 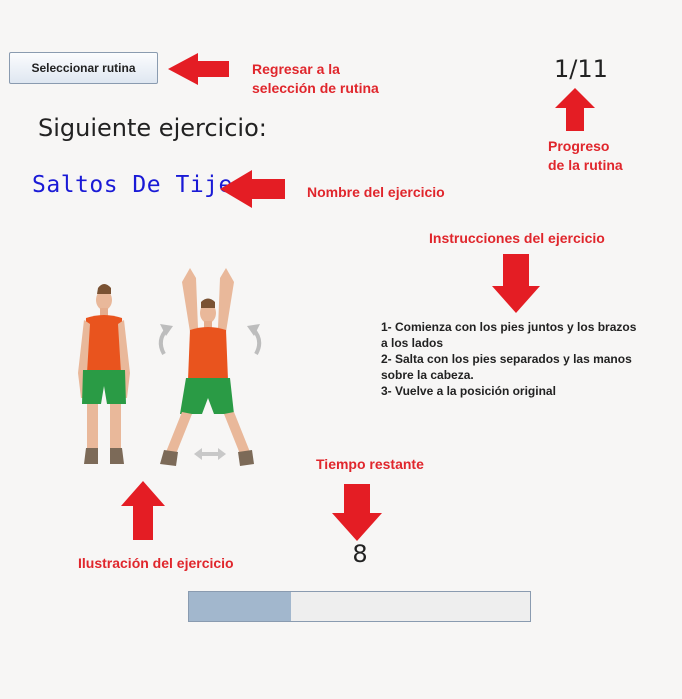 What do you see at coordinates (575, 109) in the screenshot?
I see `arrow-to-progress` at bounding box center [575, 109].